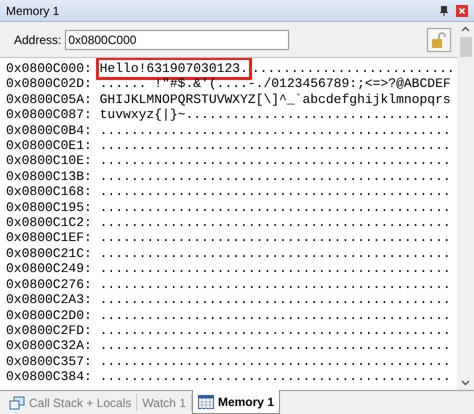 The height and width of the screenshot is (414, 474). Describe the element at coordinates (17, 403) in the screenshot. I see `windows-icon` at that location.